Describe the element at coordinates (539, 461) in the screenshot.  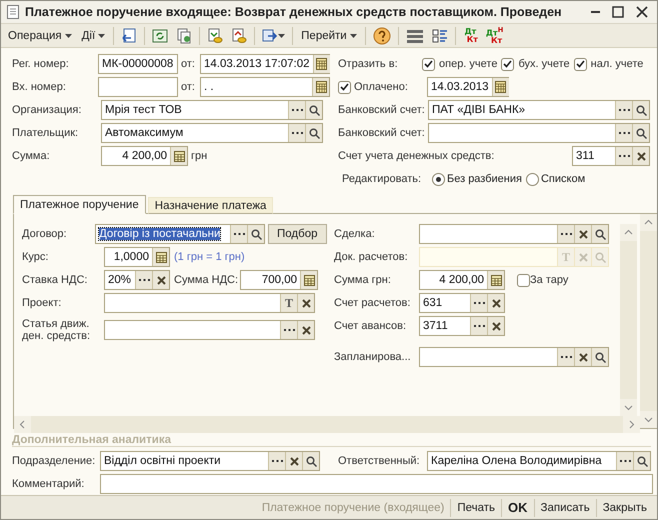
I see `input-field: Кареліна Олена Володимирівна` at that location.